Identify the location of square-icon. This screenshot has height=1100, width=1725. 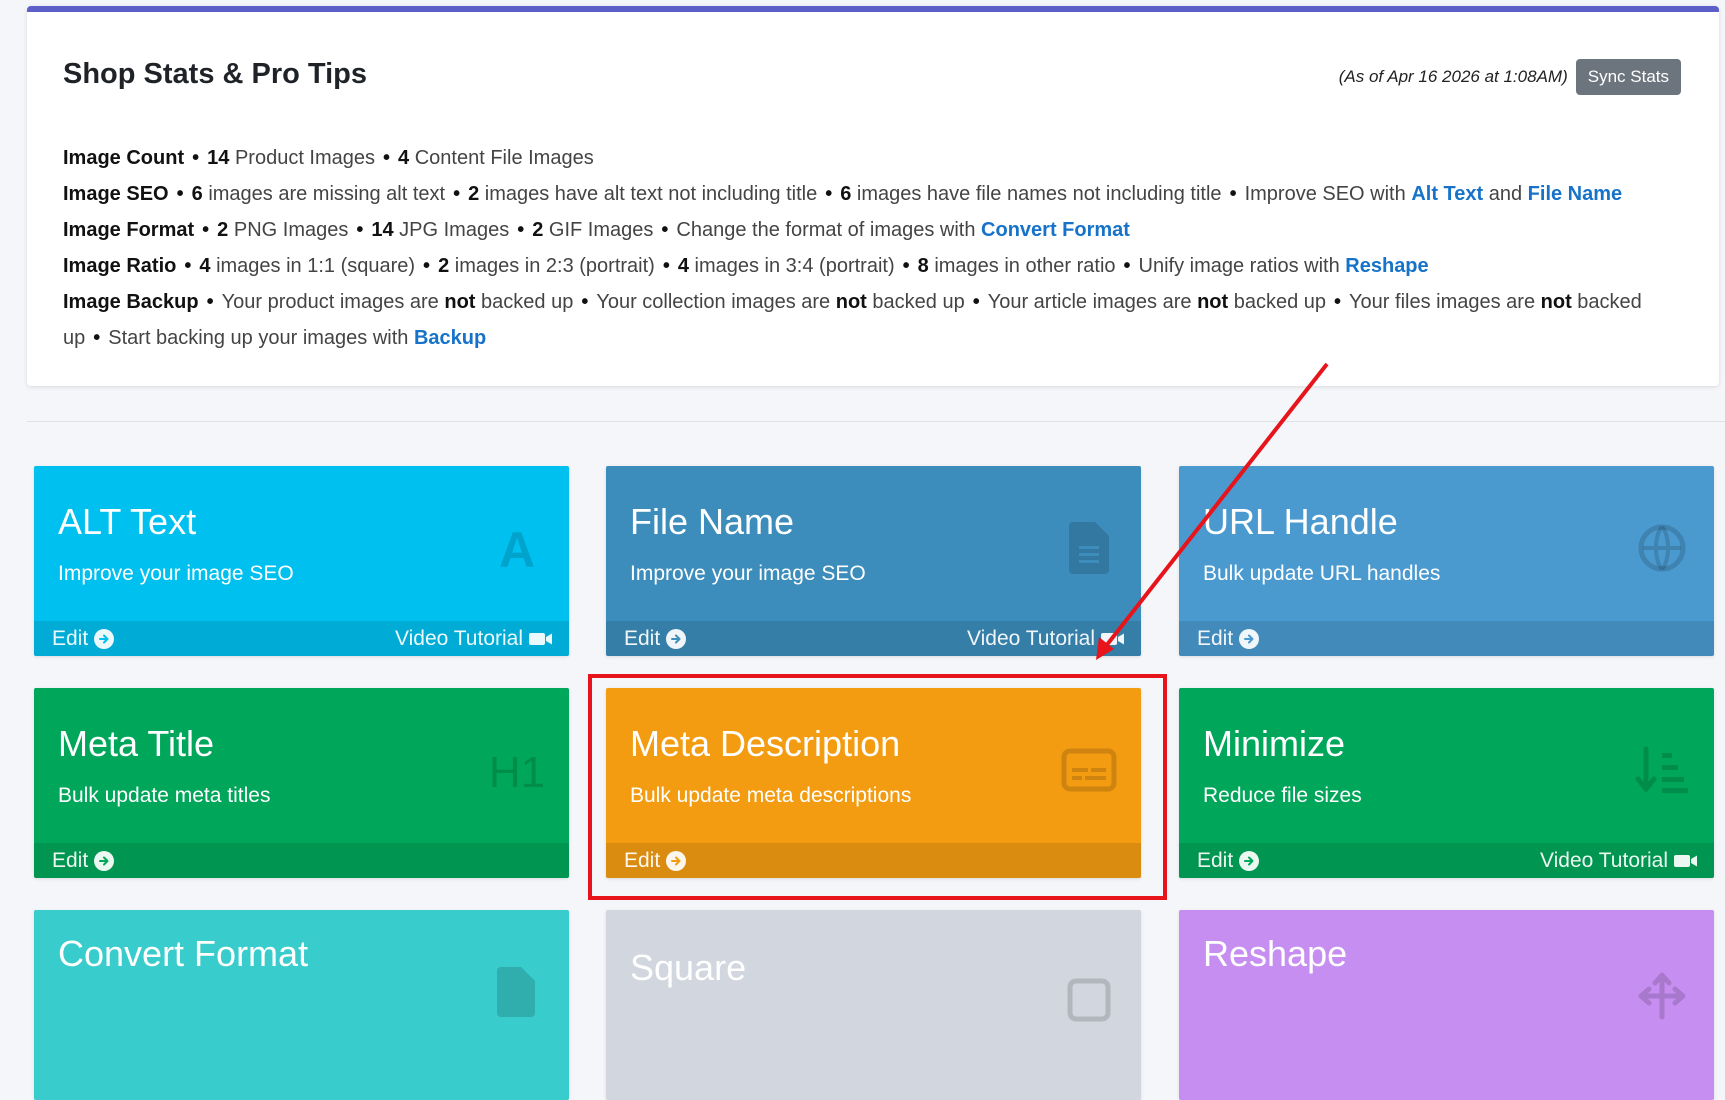
(1089, 1000).